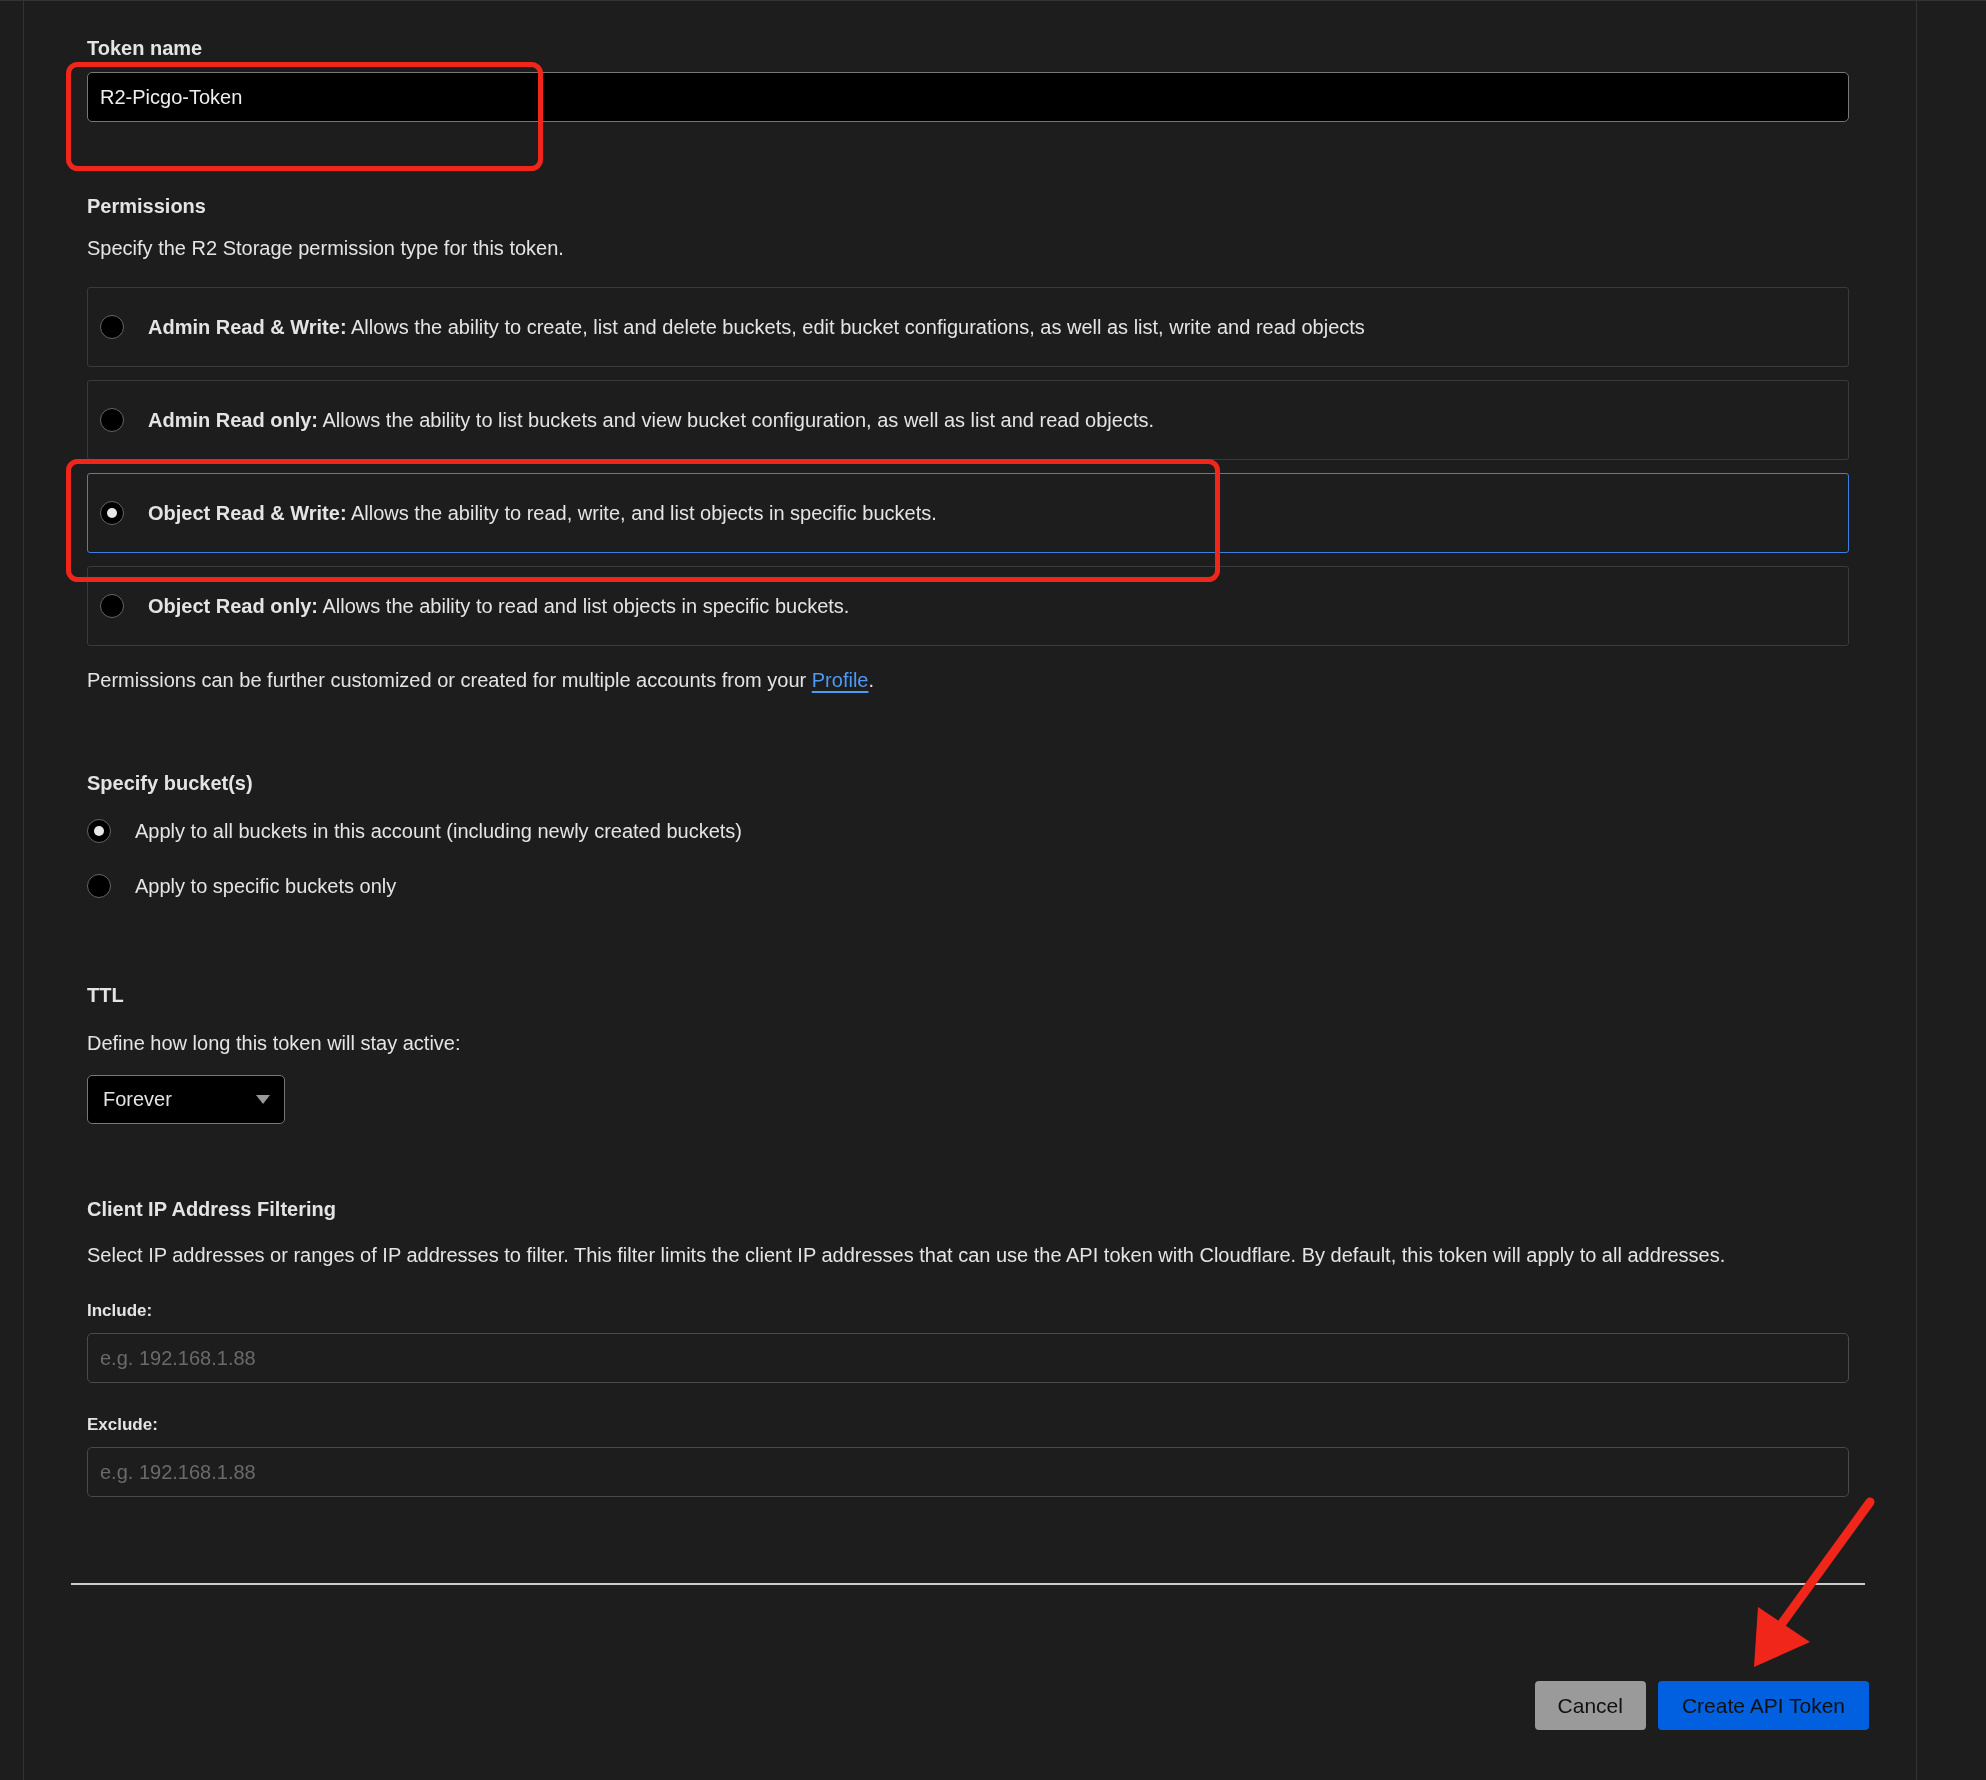 This screenshot has width=1986, height=1780. Describe the element at coordinates (499, 606) in the screenshot. I see `option-text: Object Read only: Allows the ability to read and list objects in specific buckets.` at that location.